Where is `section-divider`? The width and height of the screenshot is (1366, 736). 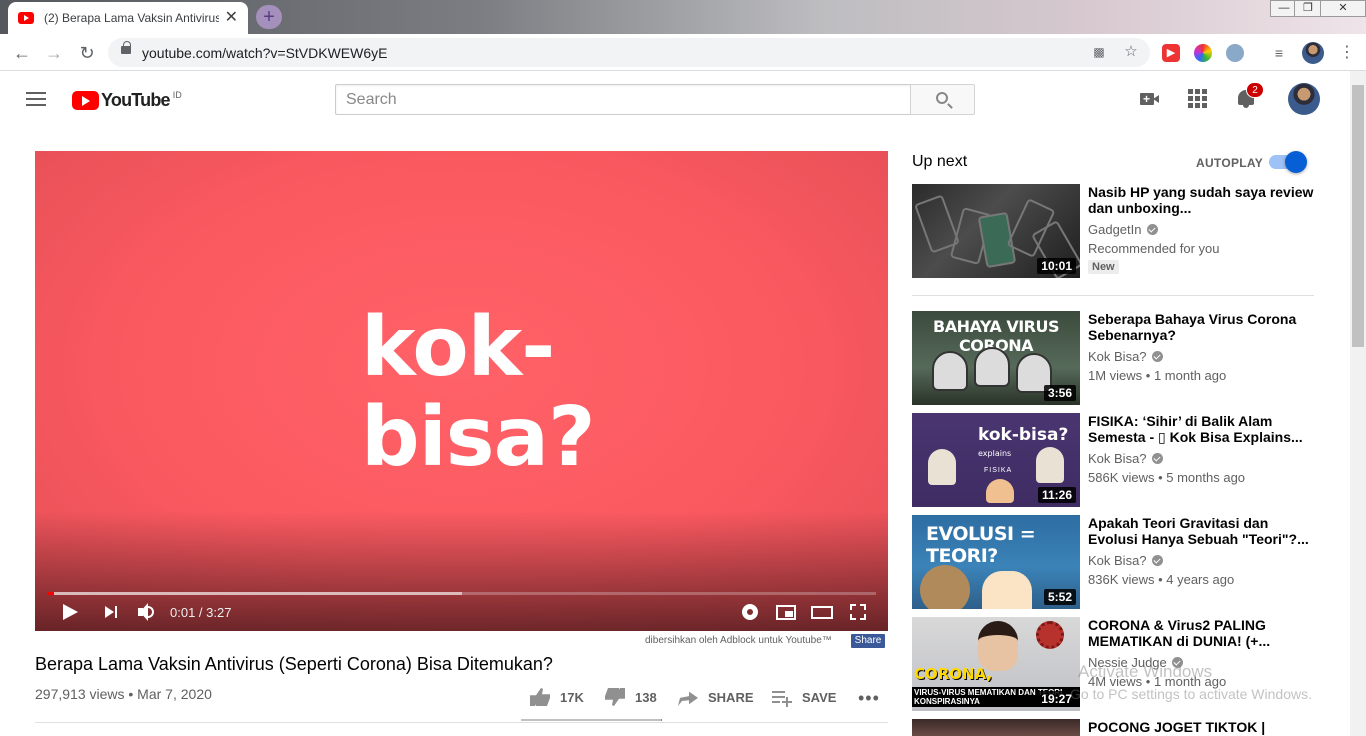
section-divider is located at coordinates (1113, 295).